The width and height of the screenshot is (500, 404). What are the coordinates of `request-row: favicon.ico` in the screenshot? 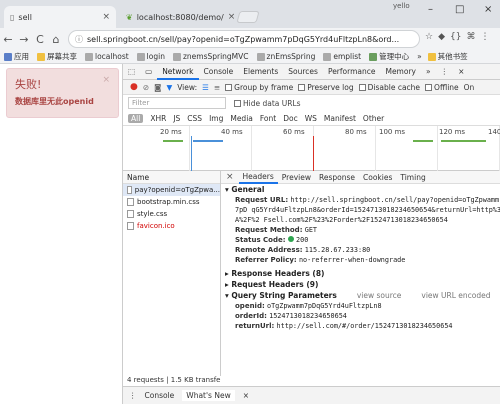 It's located at (171, 226).